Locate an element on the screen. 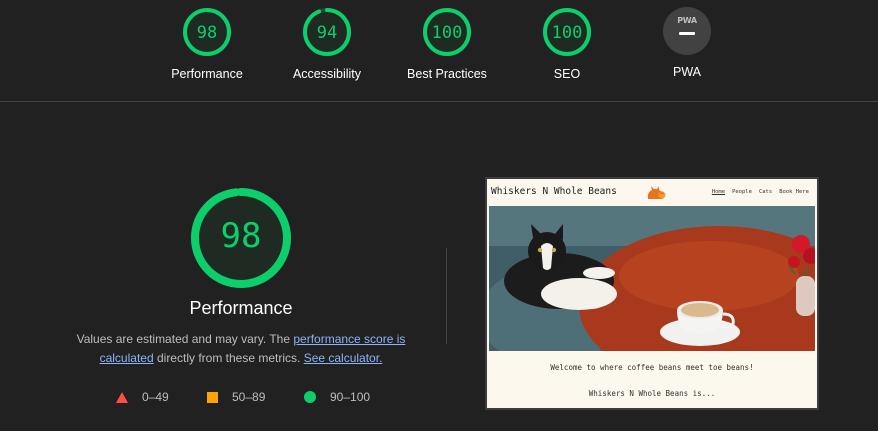 The width and height of the screenshot is (878, 431). site-nav-book: Book Here is located at coordinates (794, 192).